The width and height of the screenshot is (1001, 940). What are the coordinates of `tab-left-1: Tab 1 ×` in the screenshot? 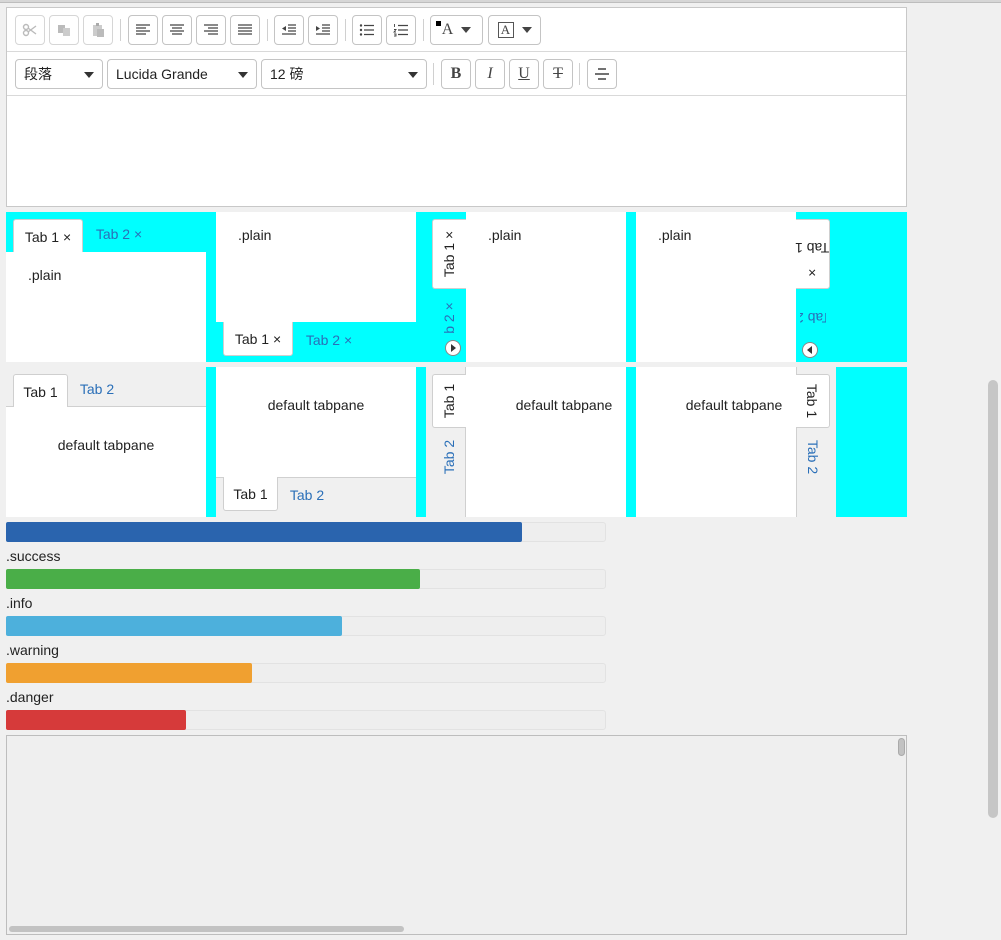 It's located at (449, 254).